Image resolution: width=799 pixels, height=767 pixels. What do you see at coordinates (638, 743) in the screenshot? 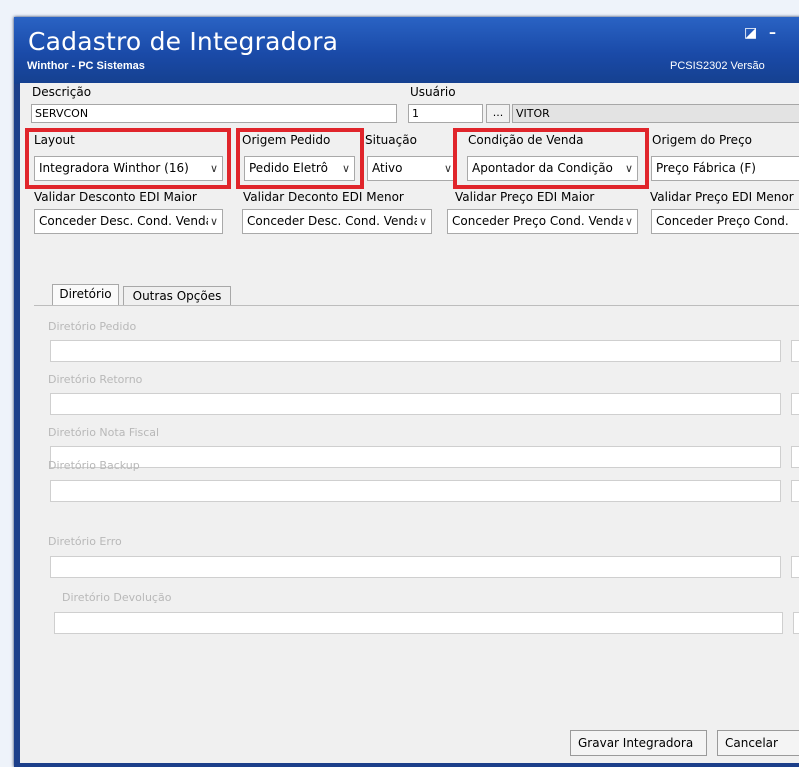
I see `gravar-integradora-button: Gravar Integradora` at bounding box center [638, 743].